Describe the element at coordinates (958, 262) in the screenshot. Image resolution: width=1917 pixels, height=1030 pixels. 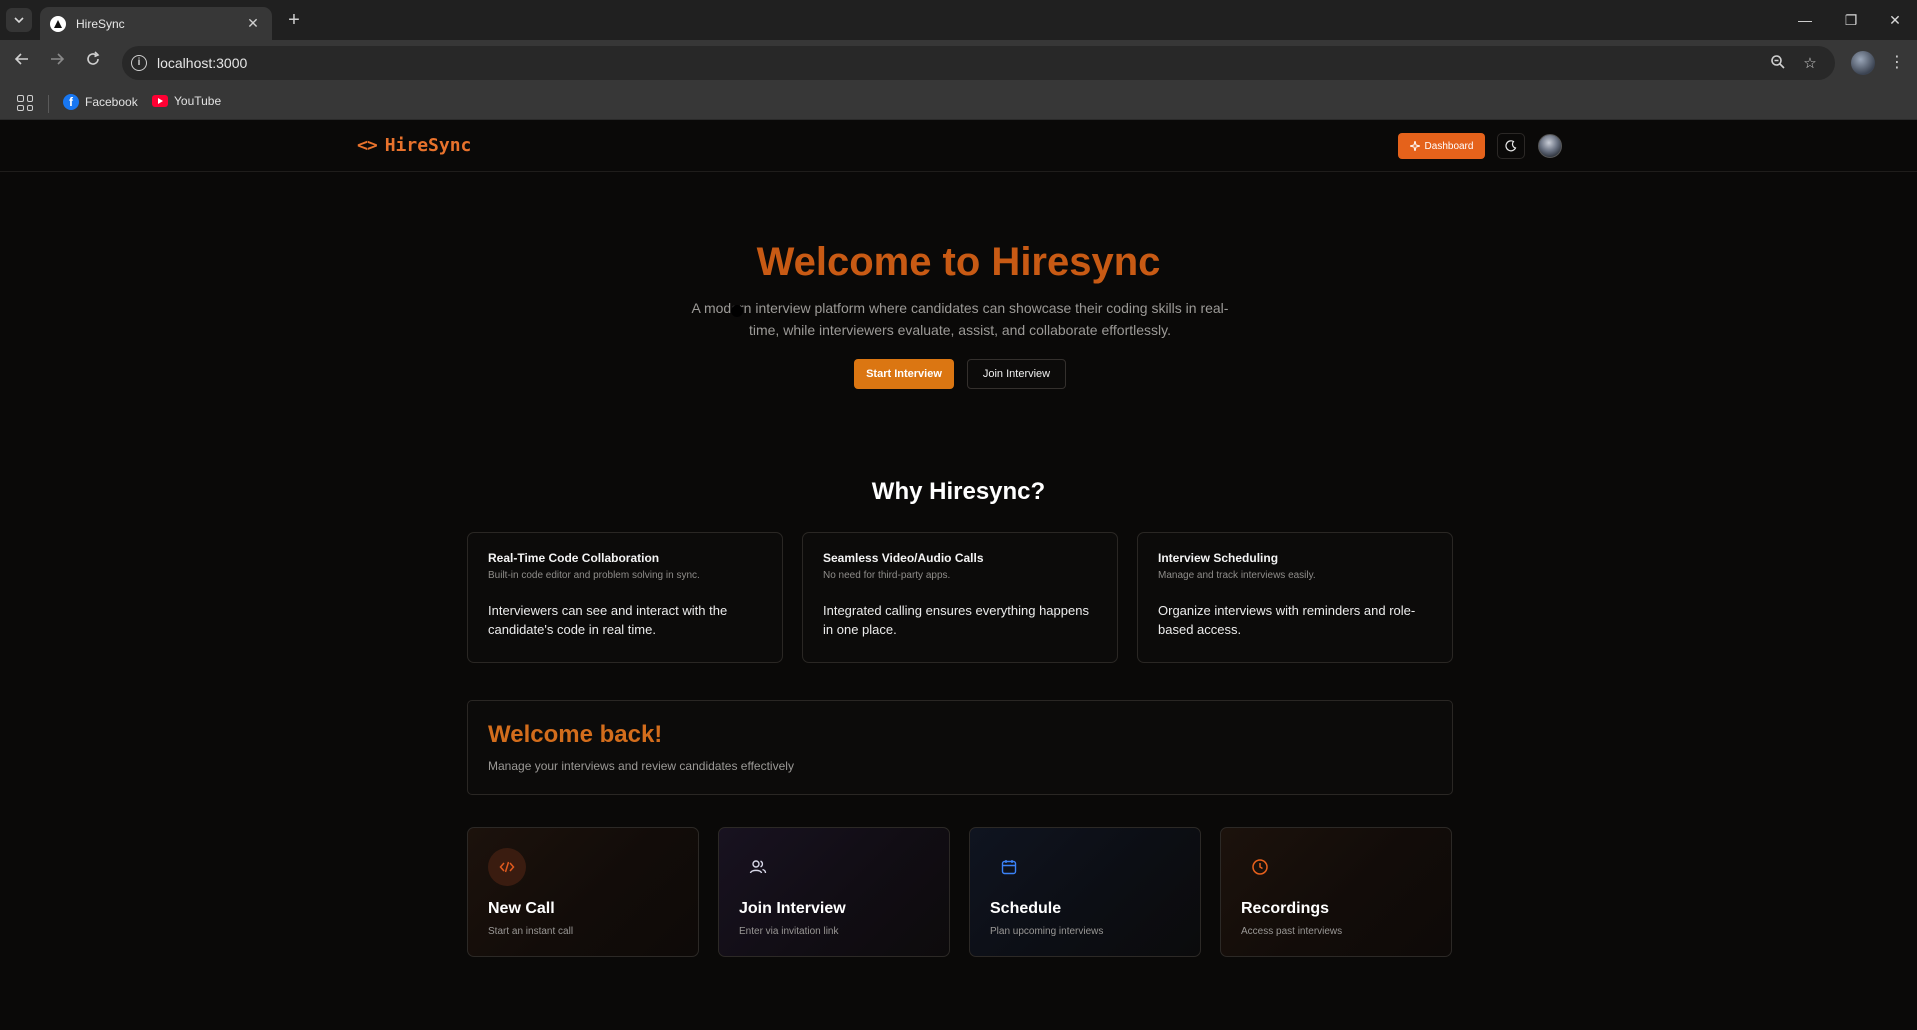
I see `hero-title: Welcome to Hiresync` at that location.